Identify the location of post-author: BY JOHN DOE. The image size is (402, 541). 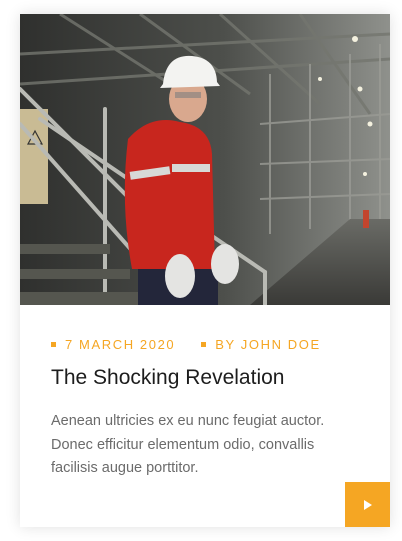
(261, 344).